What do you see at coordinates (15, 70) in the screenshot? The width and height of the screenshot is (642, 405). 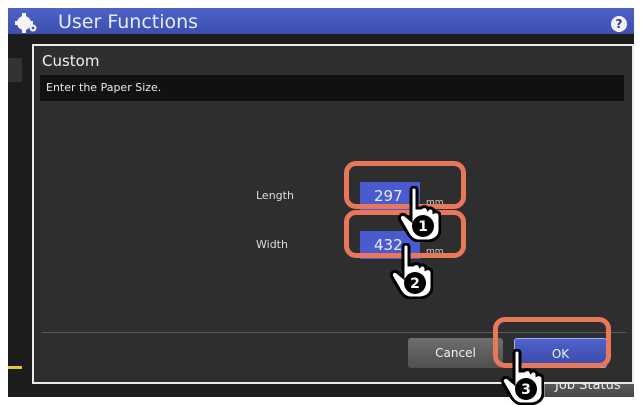 I see `background-bar-left` at bounding box center [15, 70].